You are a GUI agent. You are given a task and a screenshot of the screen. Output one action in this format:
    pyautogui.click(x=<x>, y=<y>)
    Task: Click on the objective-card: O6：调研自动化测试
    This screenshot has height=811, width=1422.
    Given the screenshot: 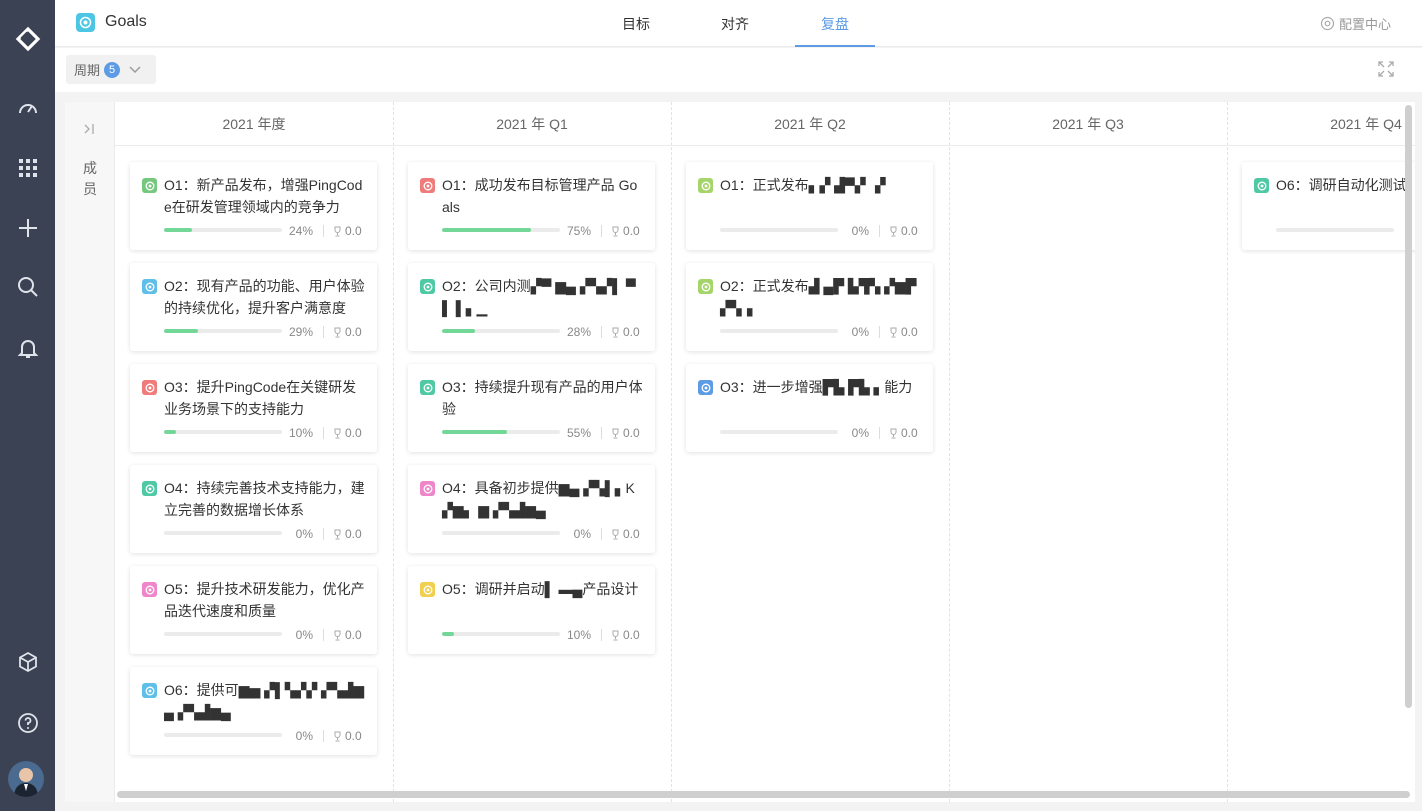 What is the action you would take?
    pyautogui.click(x=1328, y=206)
    